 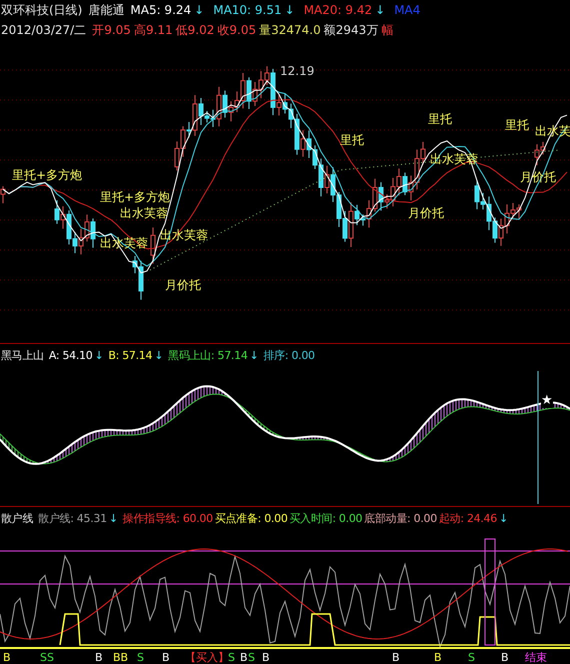 I want to click on quote-value: 收9.05, so click(x=236, y=30).